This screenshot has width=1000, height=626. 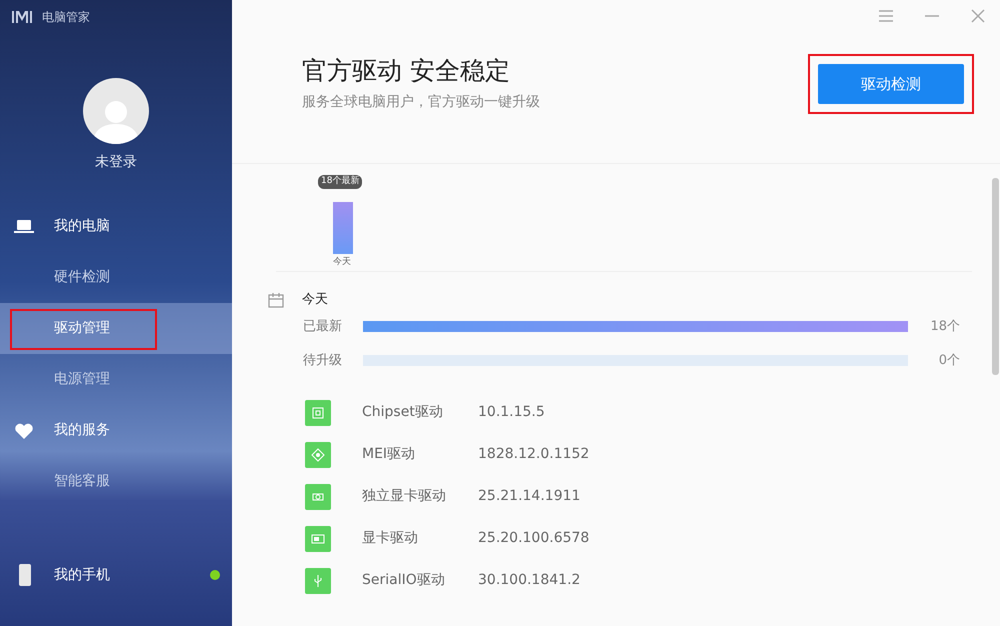 I want to click on page-title: 官方驱动 安全稳定, so click(x=406, y=71).